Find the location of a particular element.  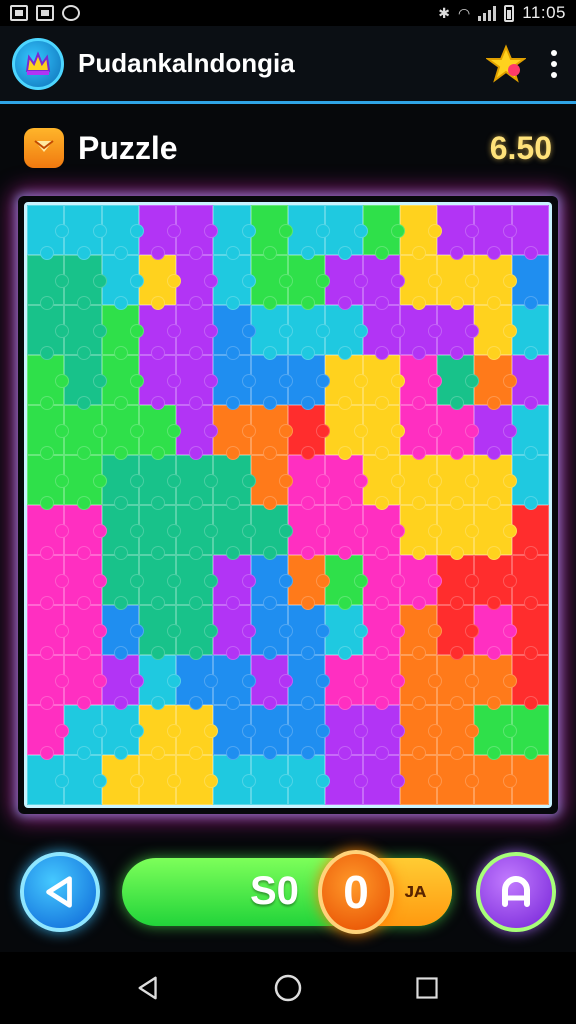

nav-home-button is located at coordinates (288, 988).